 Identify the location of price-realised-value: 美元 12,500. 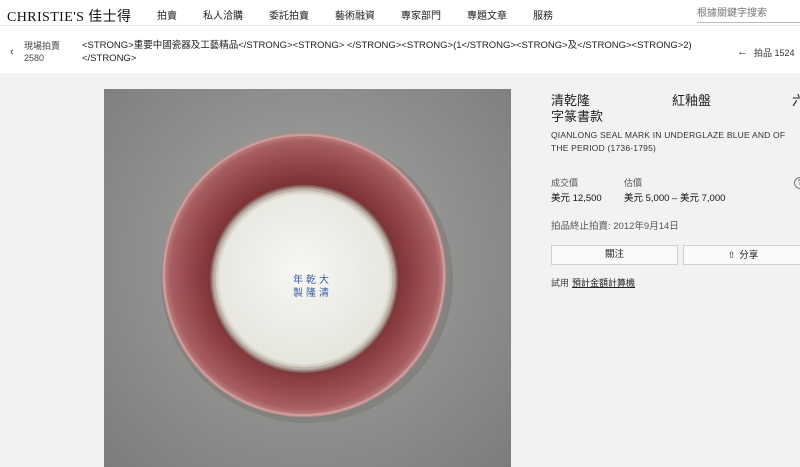
(576, 198).